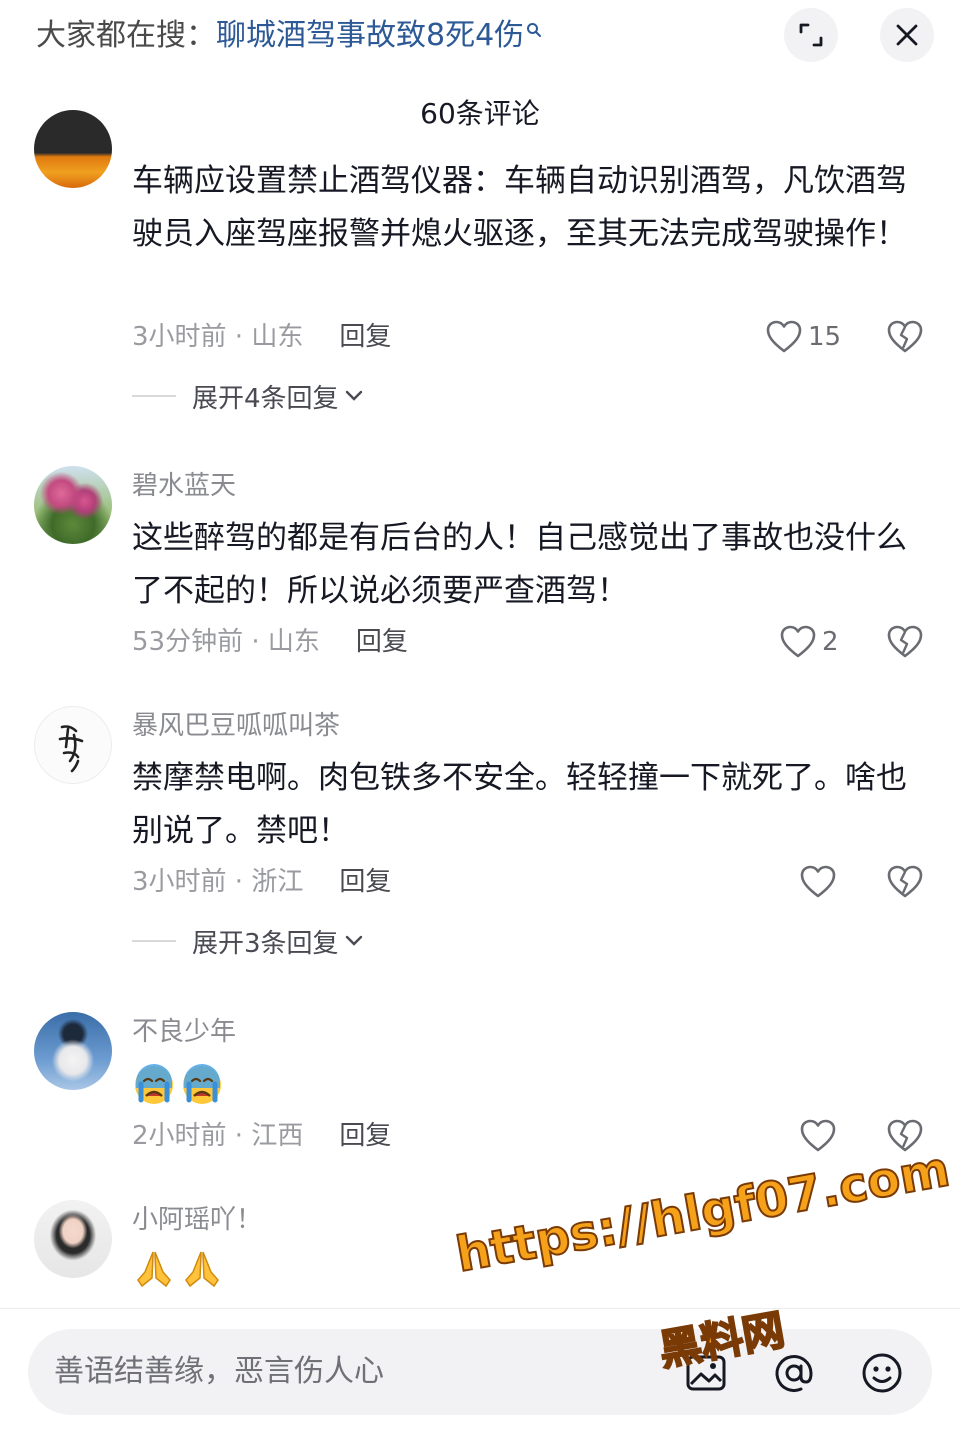 This screenshot has height=1438, width=960. I want to click on calligraphy-avatar-image, so click(71, 749).